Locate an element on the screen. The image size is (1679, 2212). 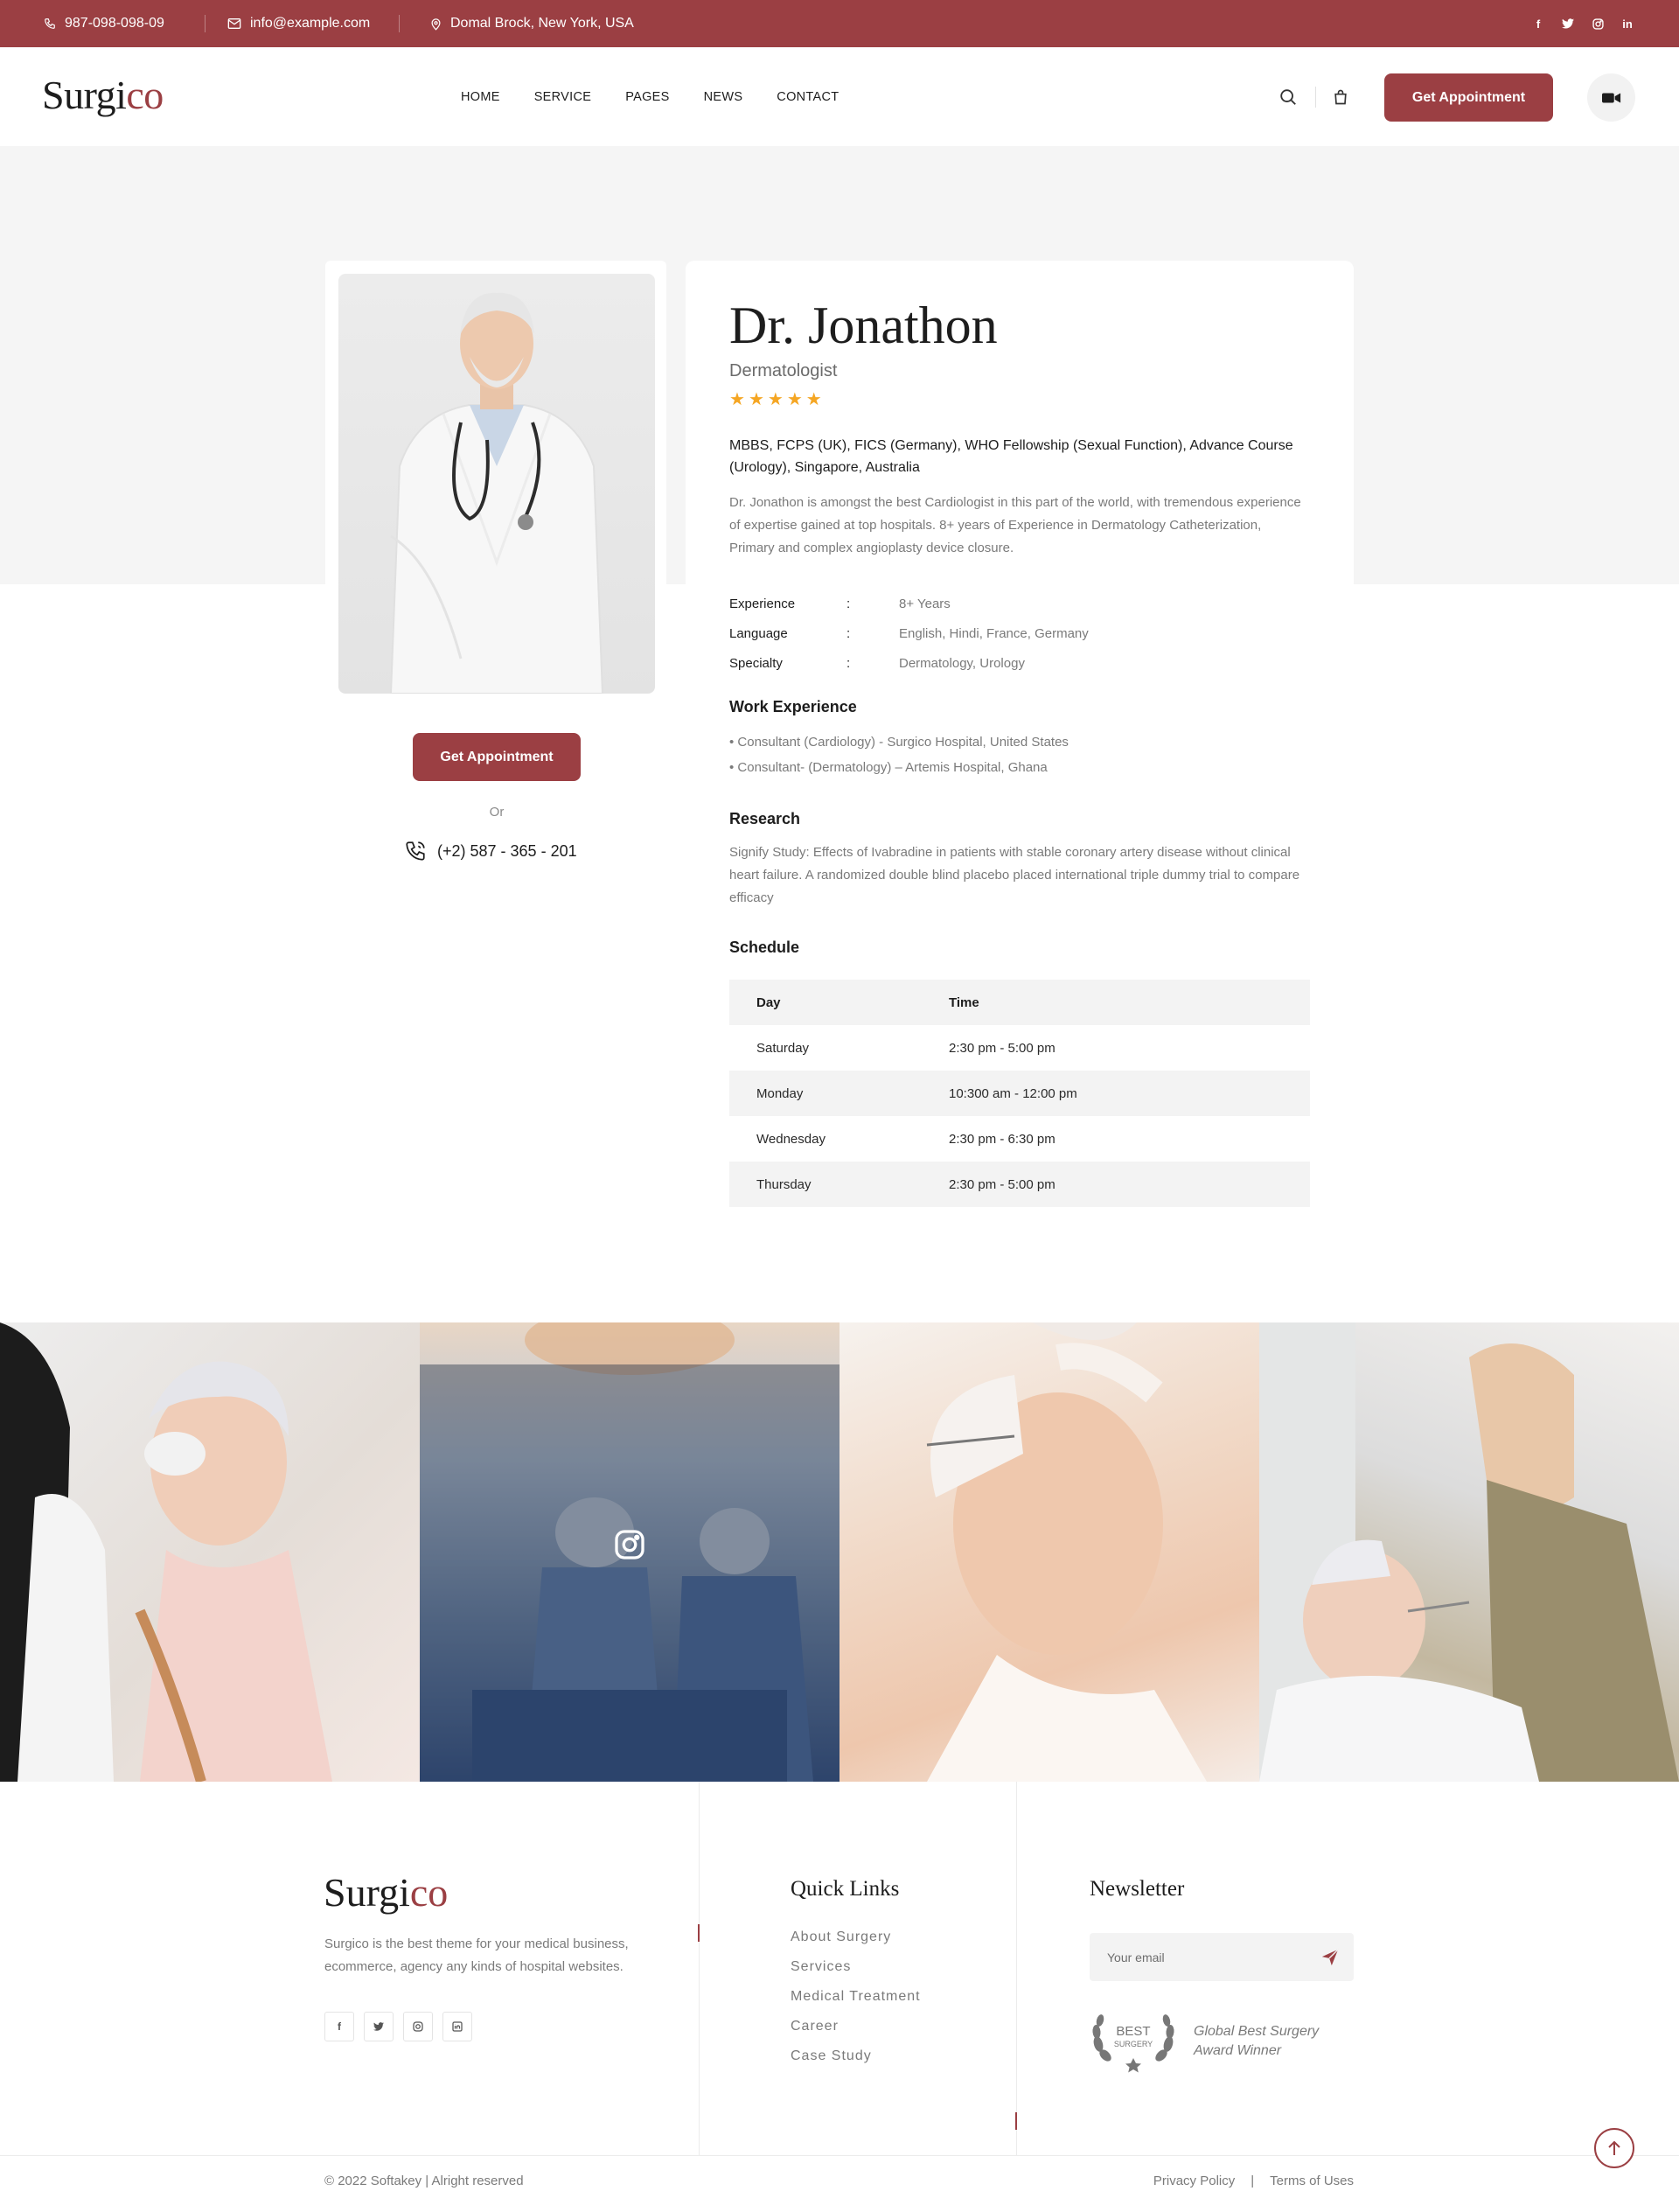
topbar-phone: 987-098-098-09 is located at coordinates (104, 23).